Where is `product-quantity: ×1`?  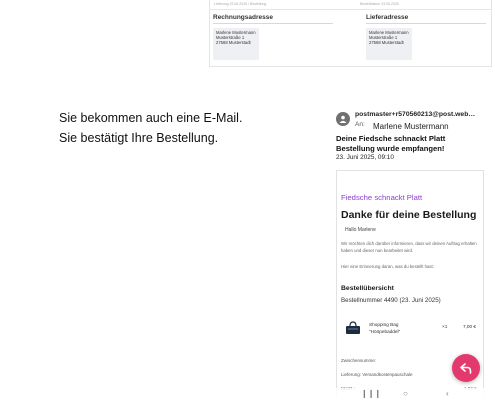 product-quantity: ×1 is located at coordinates (445, 326).